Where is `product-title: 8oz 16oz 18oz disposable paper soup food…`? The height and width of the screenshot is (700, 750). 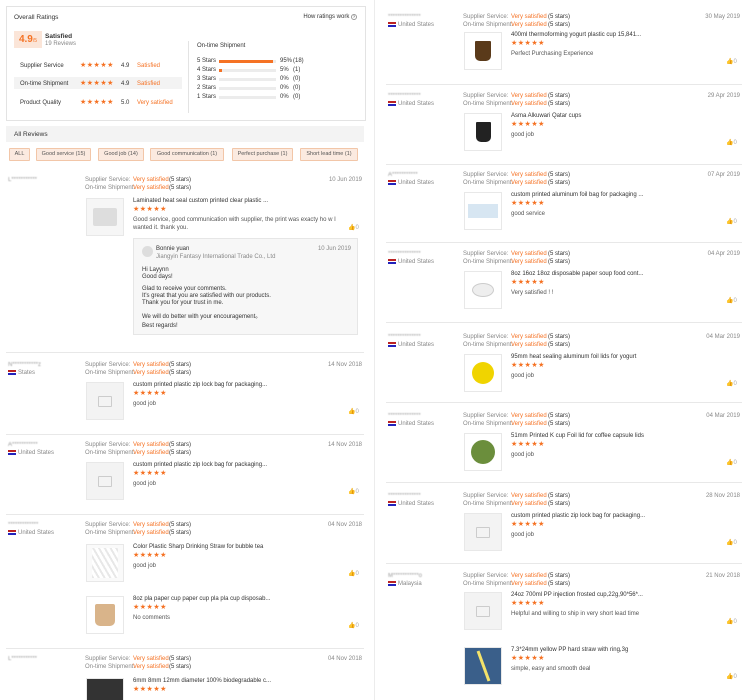 product-title: 8oz 16oz 18oz disposable paper soup food… is located at coordinates (577, 274).